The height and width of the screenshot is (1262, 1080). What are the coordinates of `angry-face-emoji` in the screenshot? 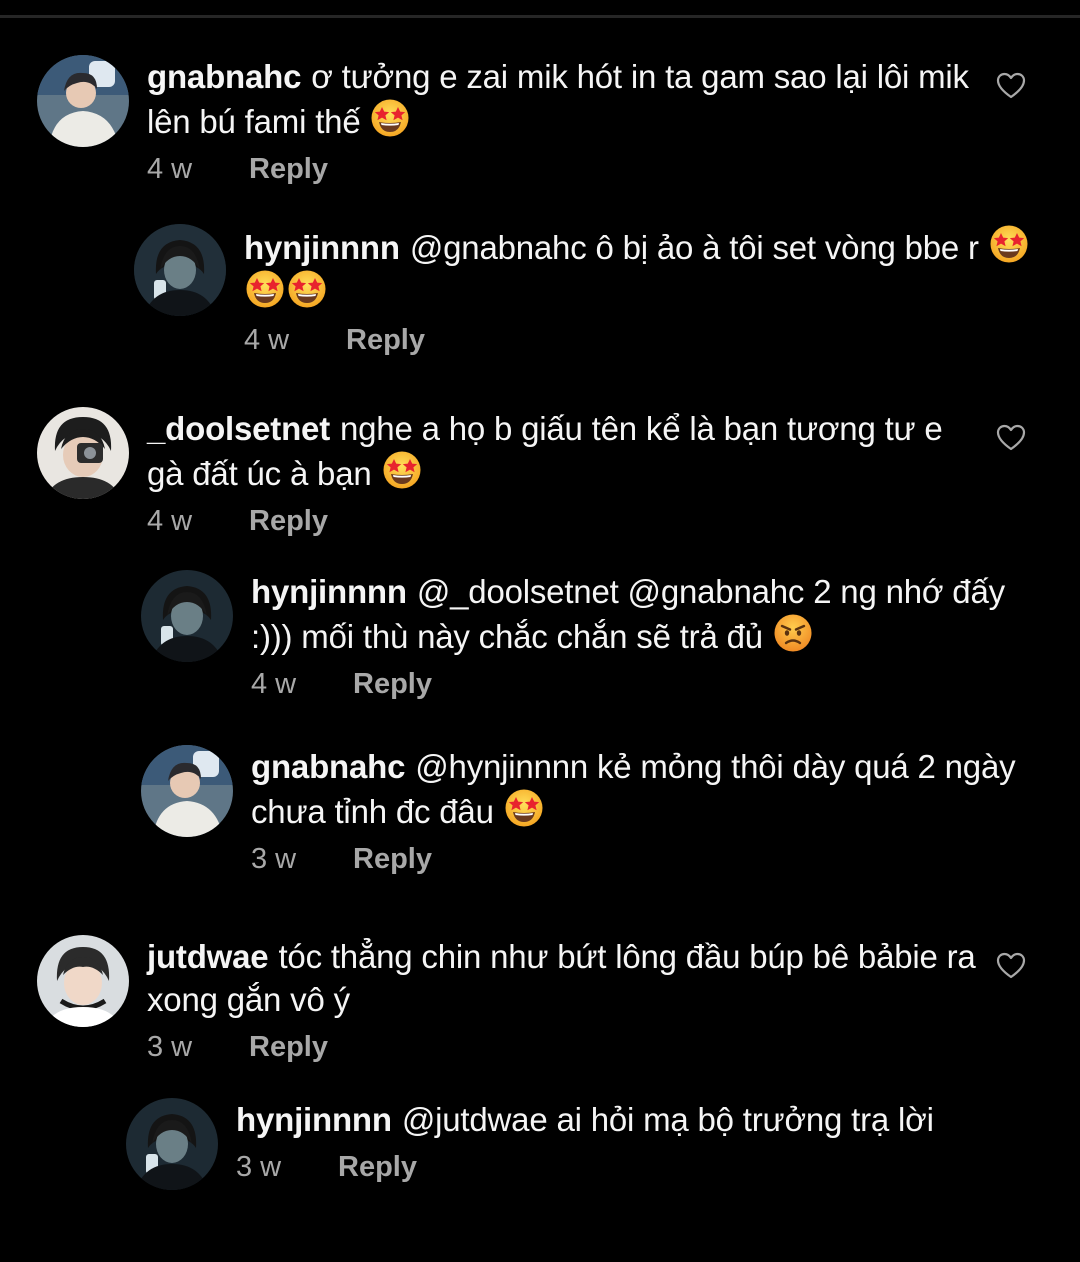 It's located at (793, 633).